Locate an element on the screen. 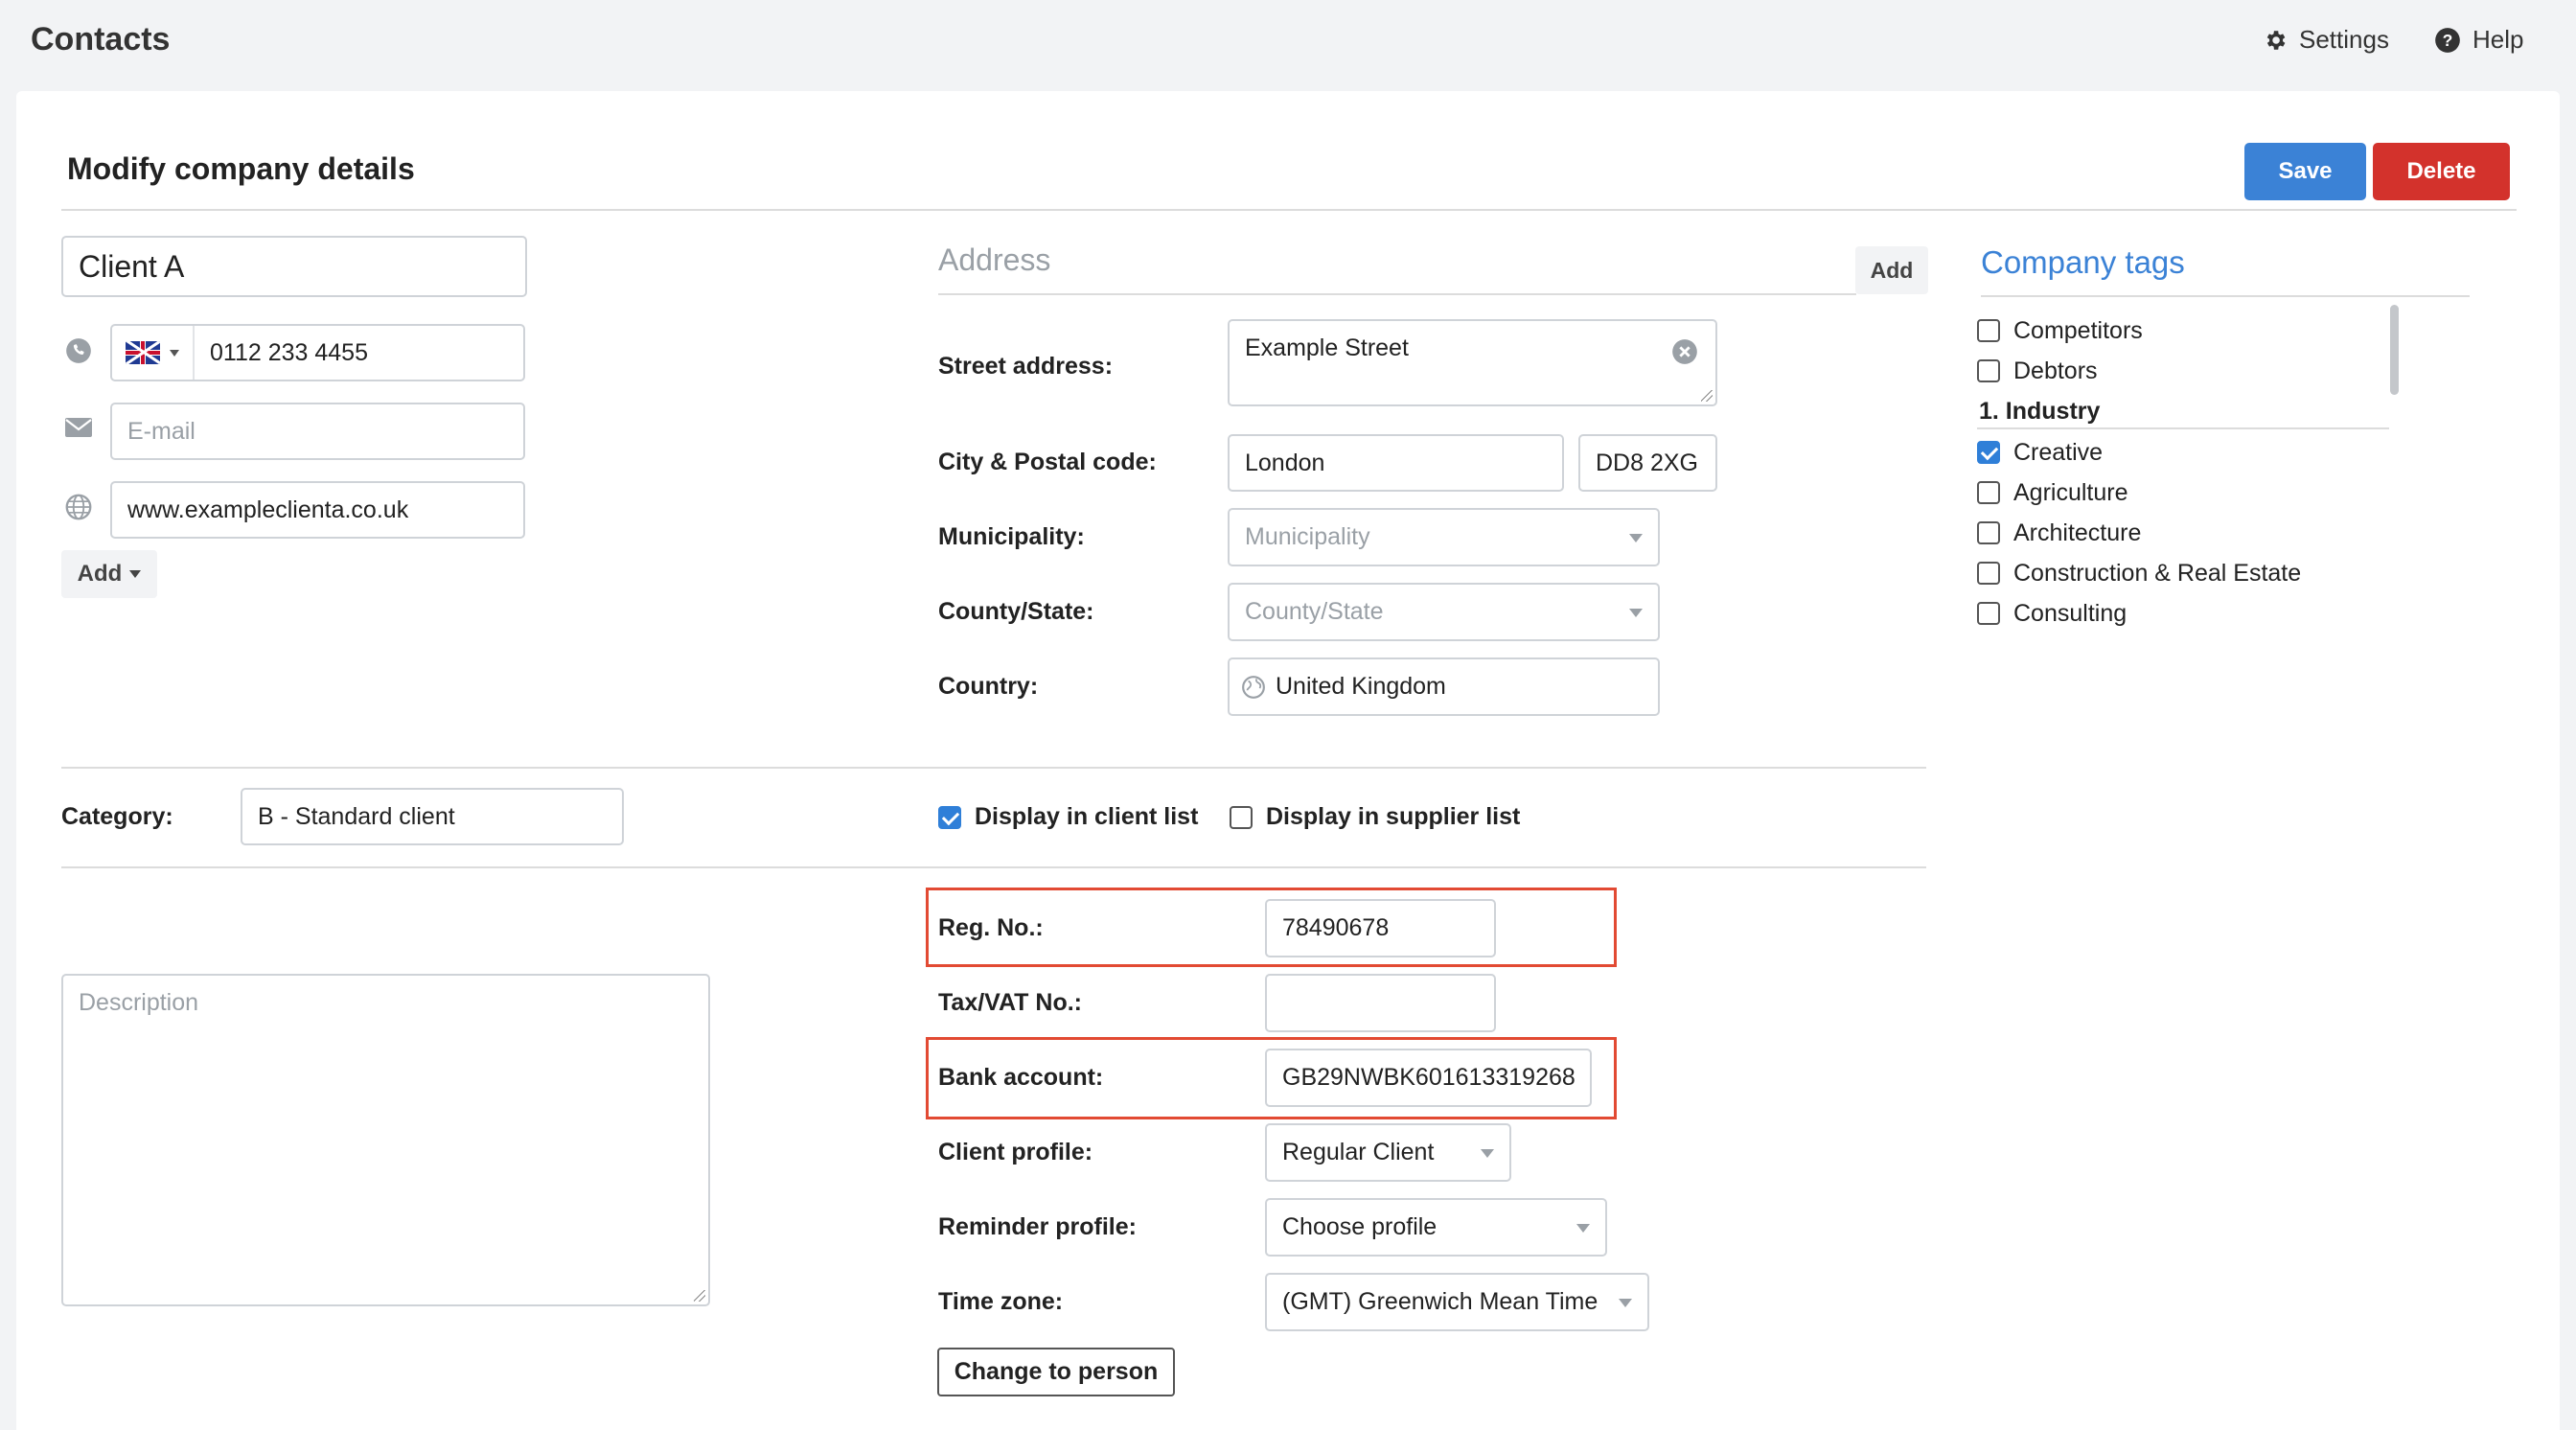  help-label: Help is located at coordinates (2498, 40).